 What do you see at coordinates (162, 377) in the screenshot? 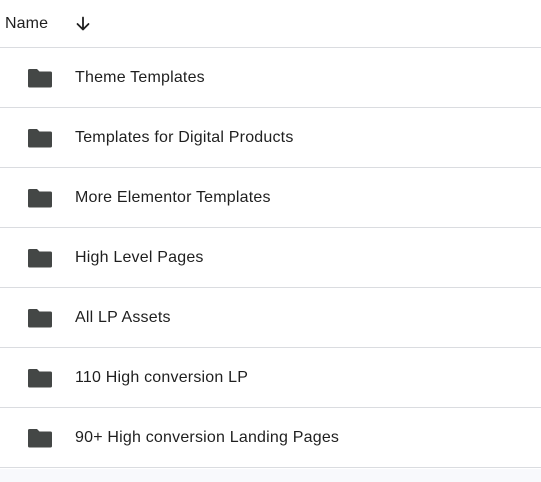
I see `folder-name: 110 High conversion LP` at bounding box center [162, 377].